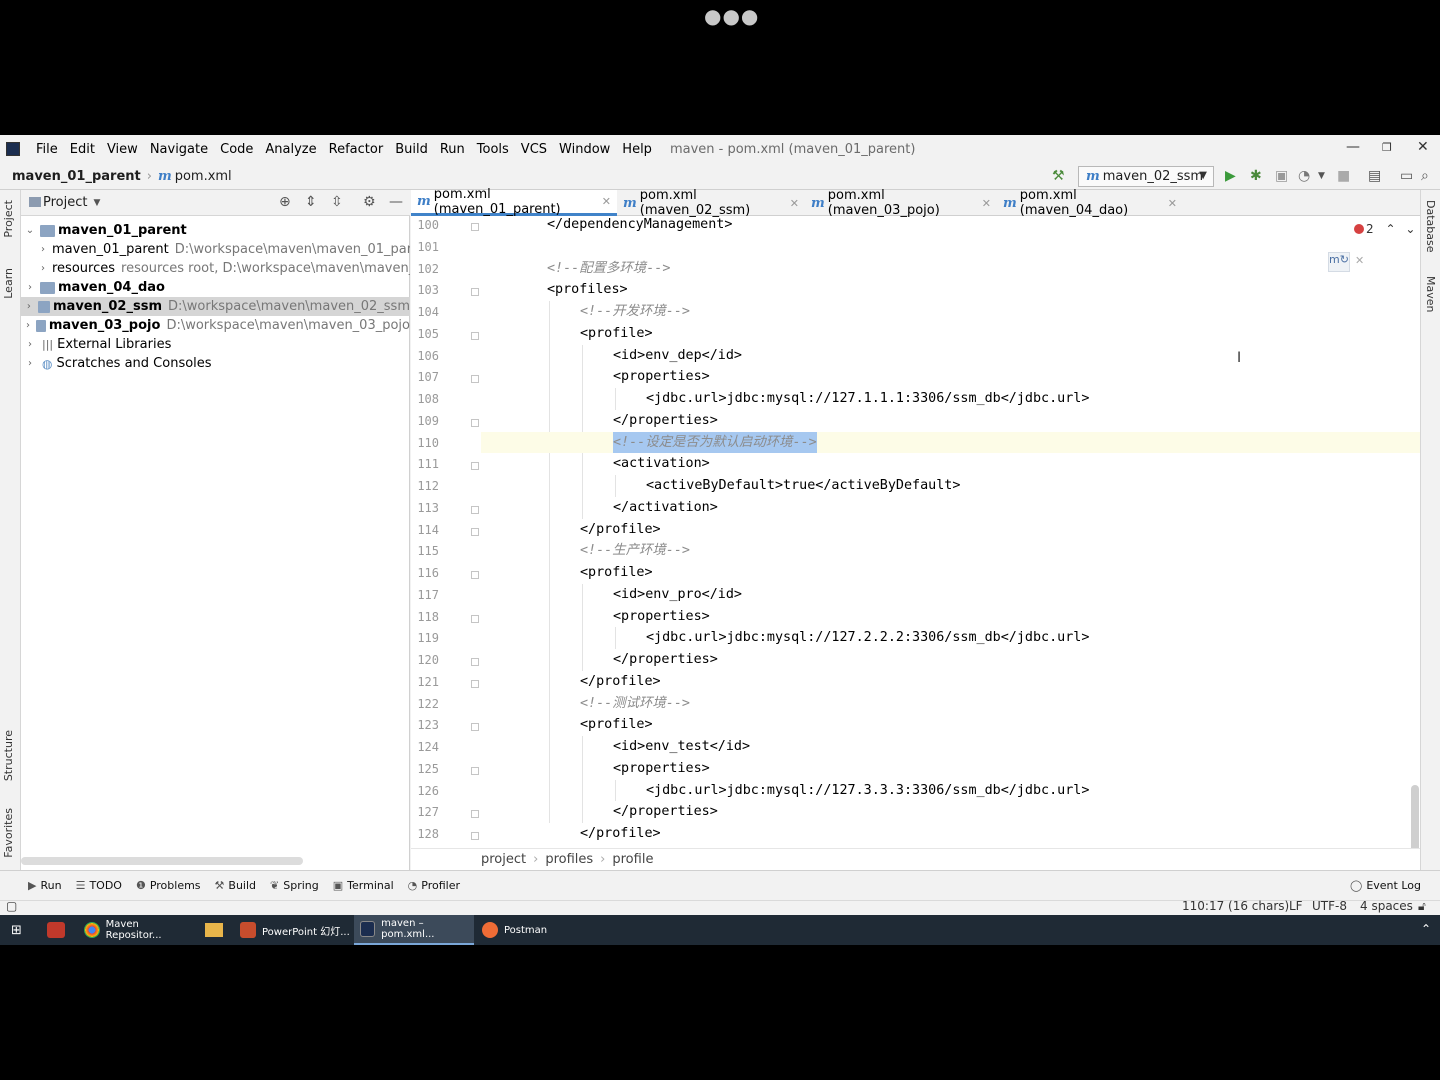 The width and height of the screenshot is (1440, 1080). What do you see at coordinates (47, 149) in the screenshot?
I see `menu-file: File` at bounding box center [47, 149].